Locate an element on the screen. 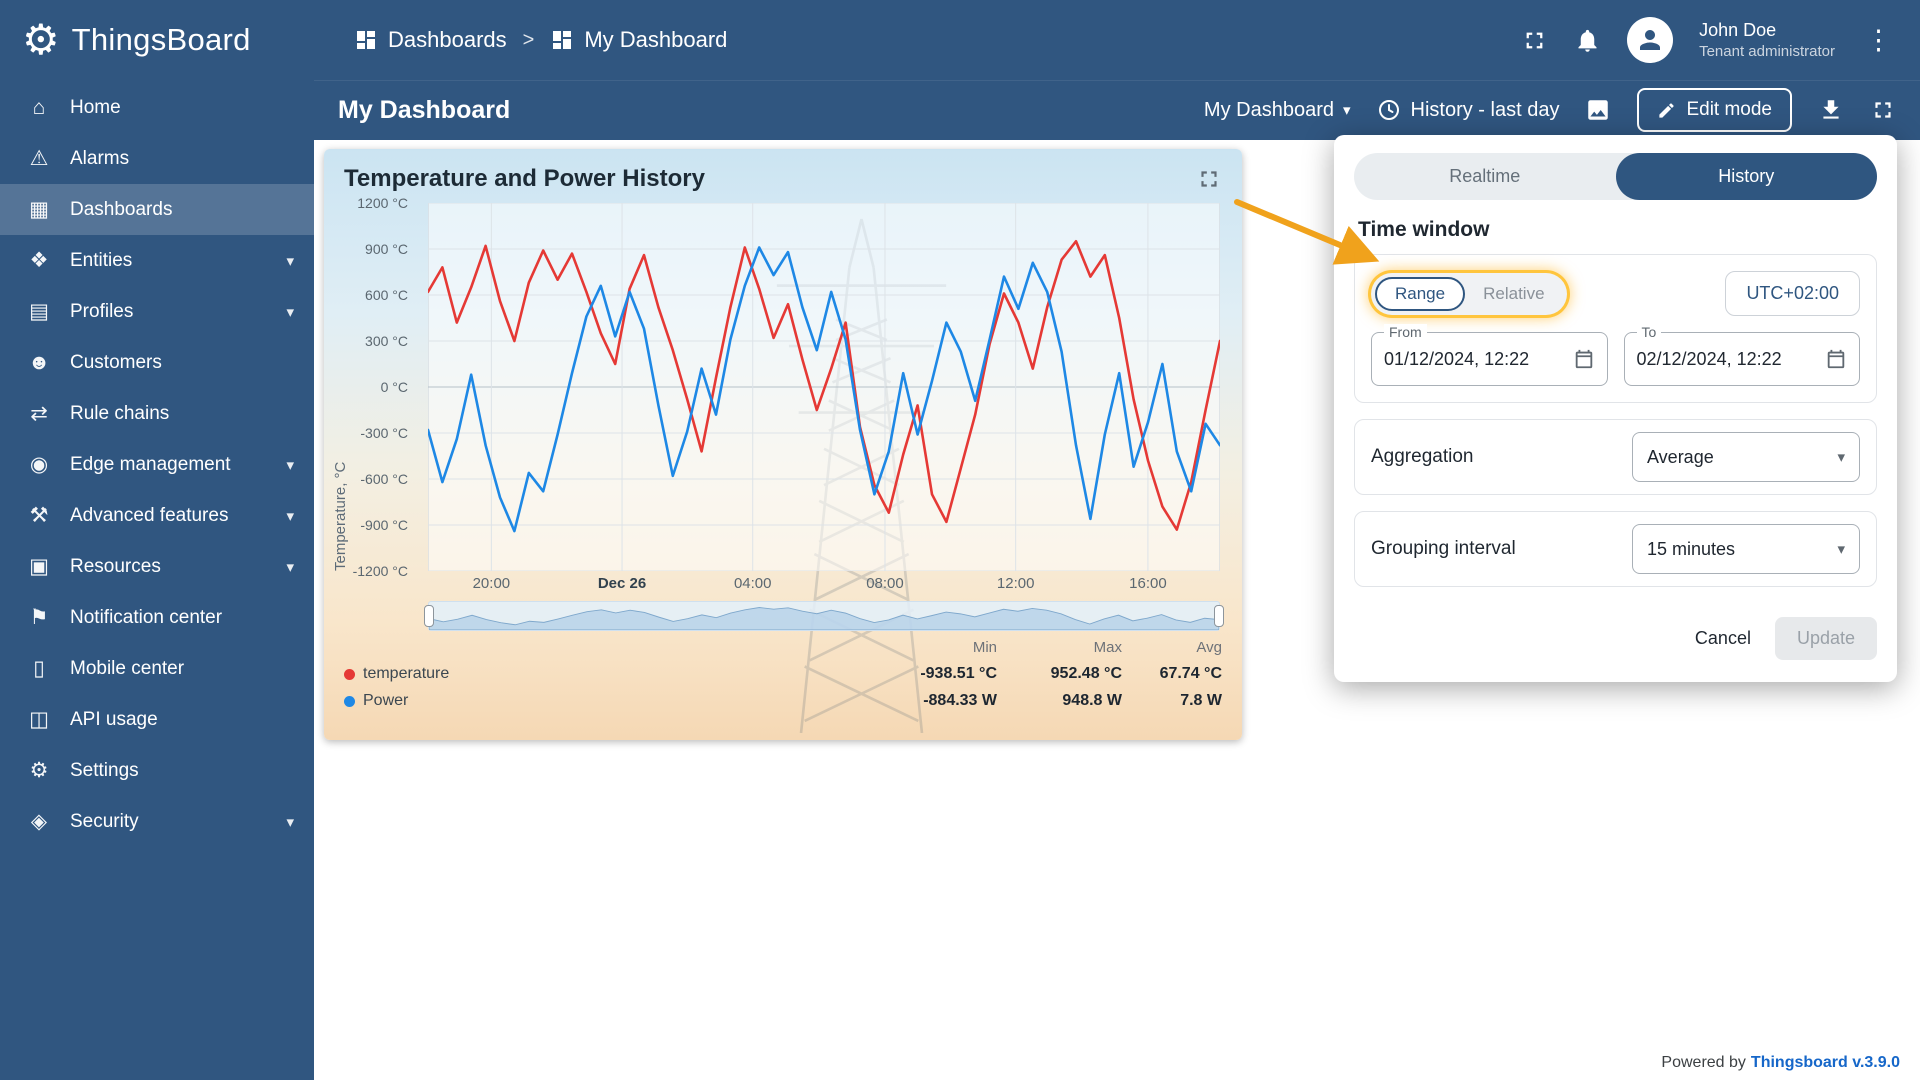 This screenshot has height=1080, width=1920. dashboard-icon is located at coordinates (562, 40).